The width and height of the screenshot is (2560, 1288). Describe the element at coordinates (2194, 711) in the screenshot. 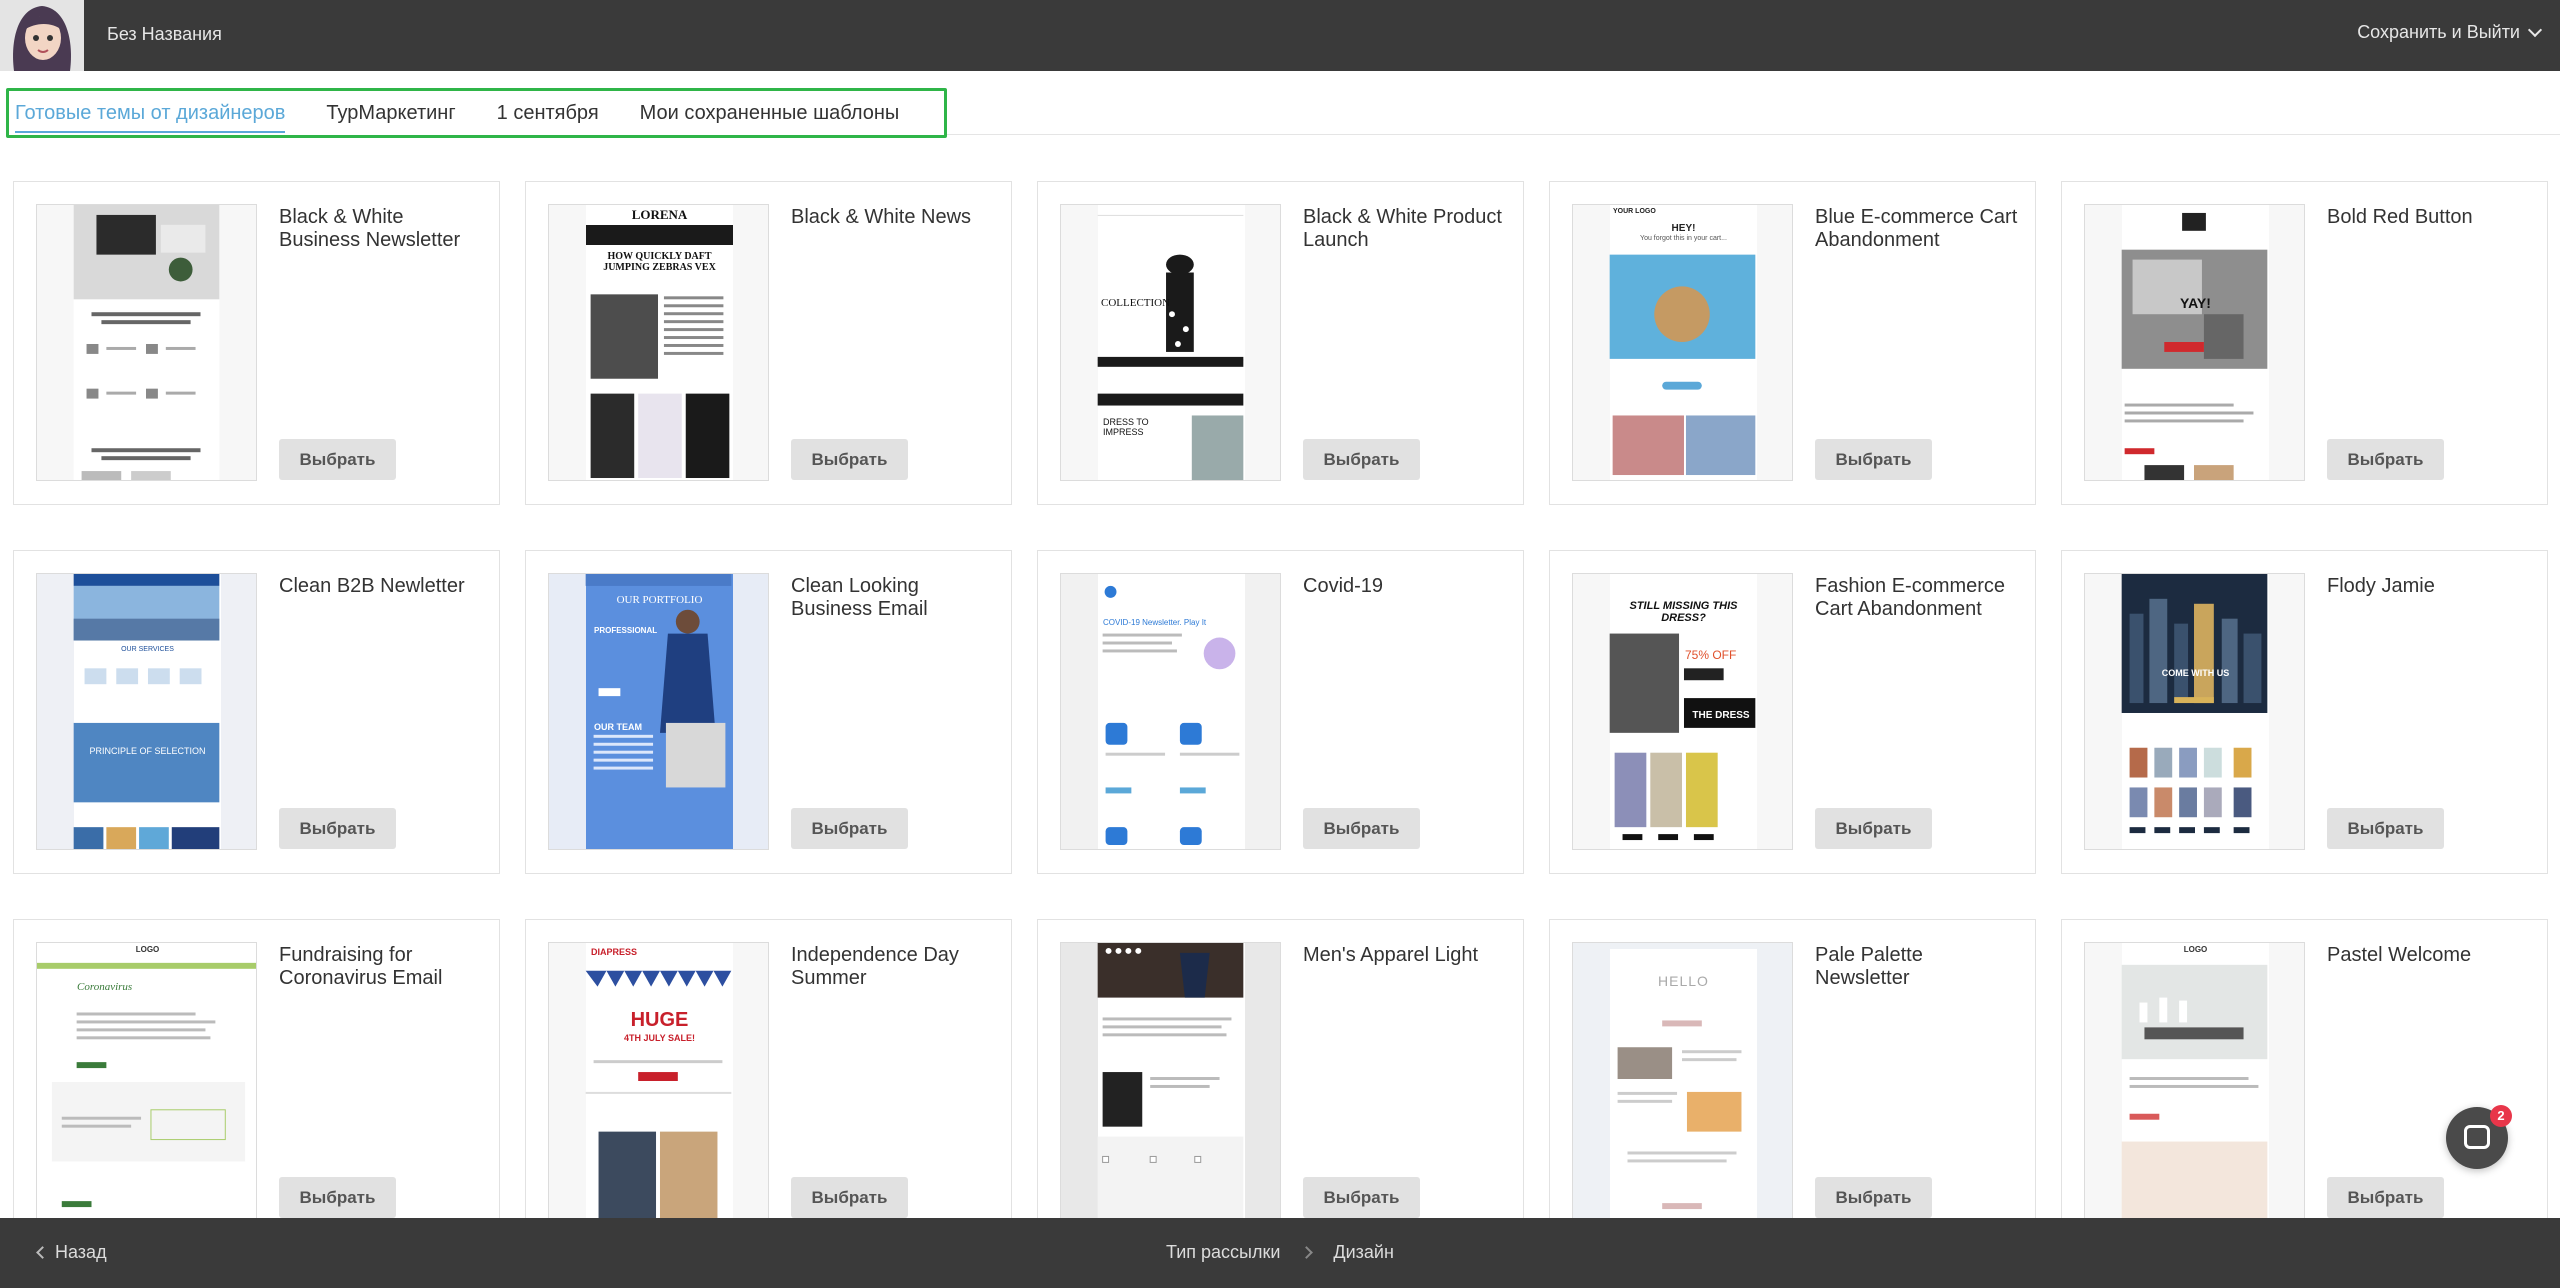

I see `template-thumbnail: COME WITH US` at that location.